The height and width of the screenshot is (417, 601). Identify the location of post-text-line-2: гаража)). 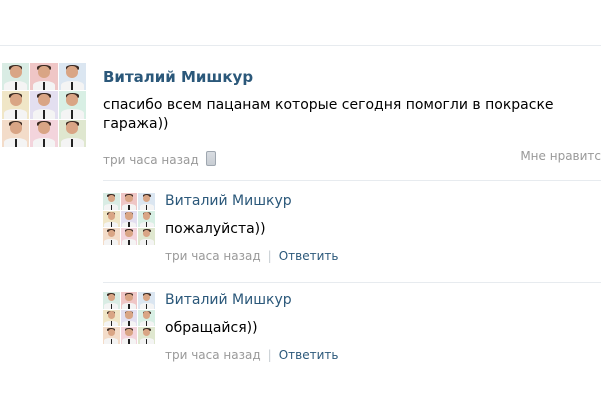
(136, 124).